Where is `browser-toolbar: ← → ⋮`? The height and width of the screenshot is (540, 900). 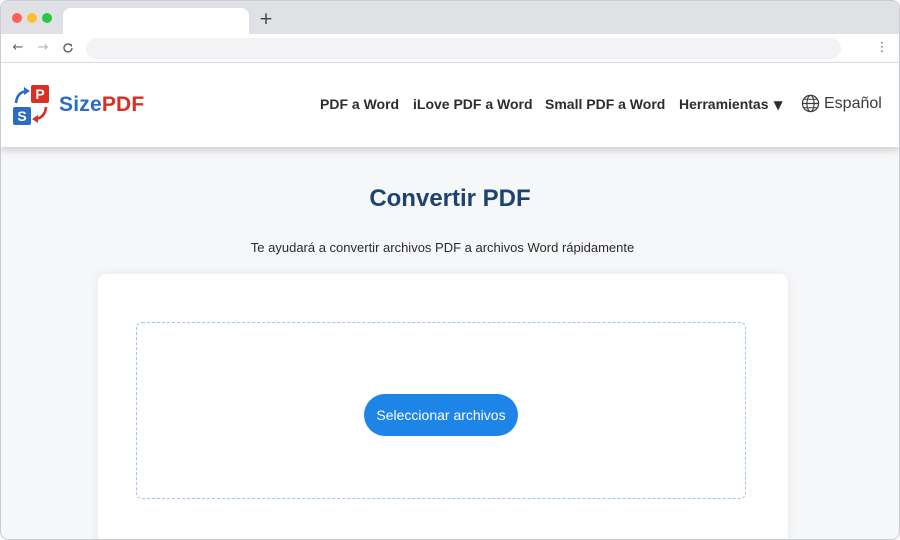
browser-toolbar: ← → ⋮ is located at coordinates (450, 48).